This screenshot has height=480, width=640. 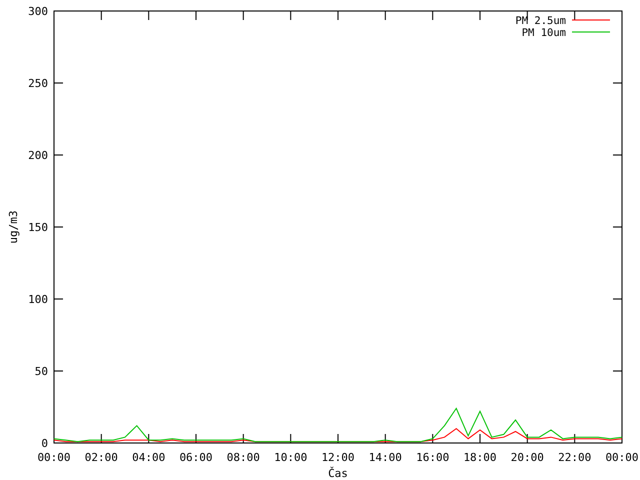 I want to click on tick-label: 10:00, so click(x=291, y=457).